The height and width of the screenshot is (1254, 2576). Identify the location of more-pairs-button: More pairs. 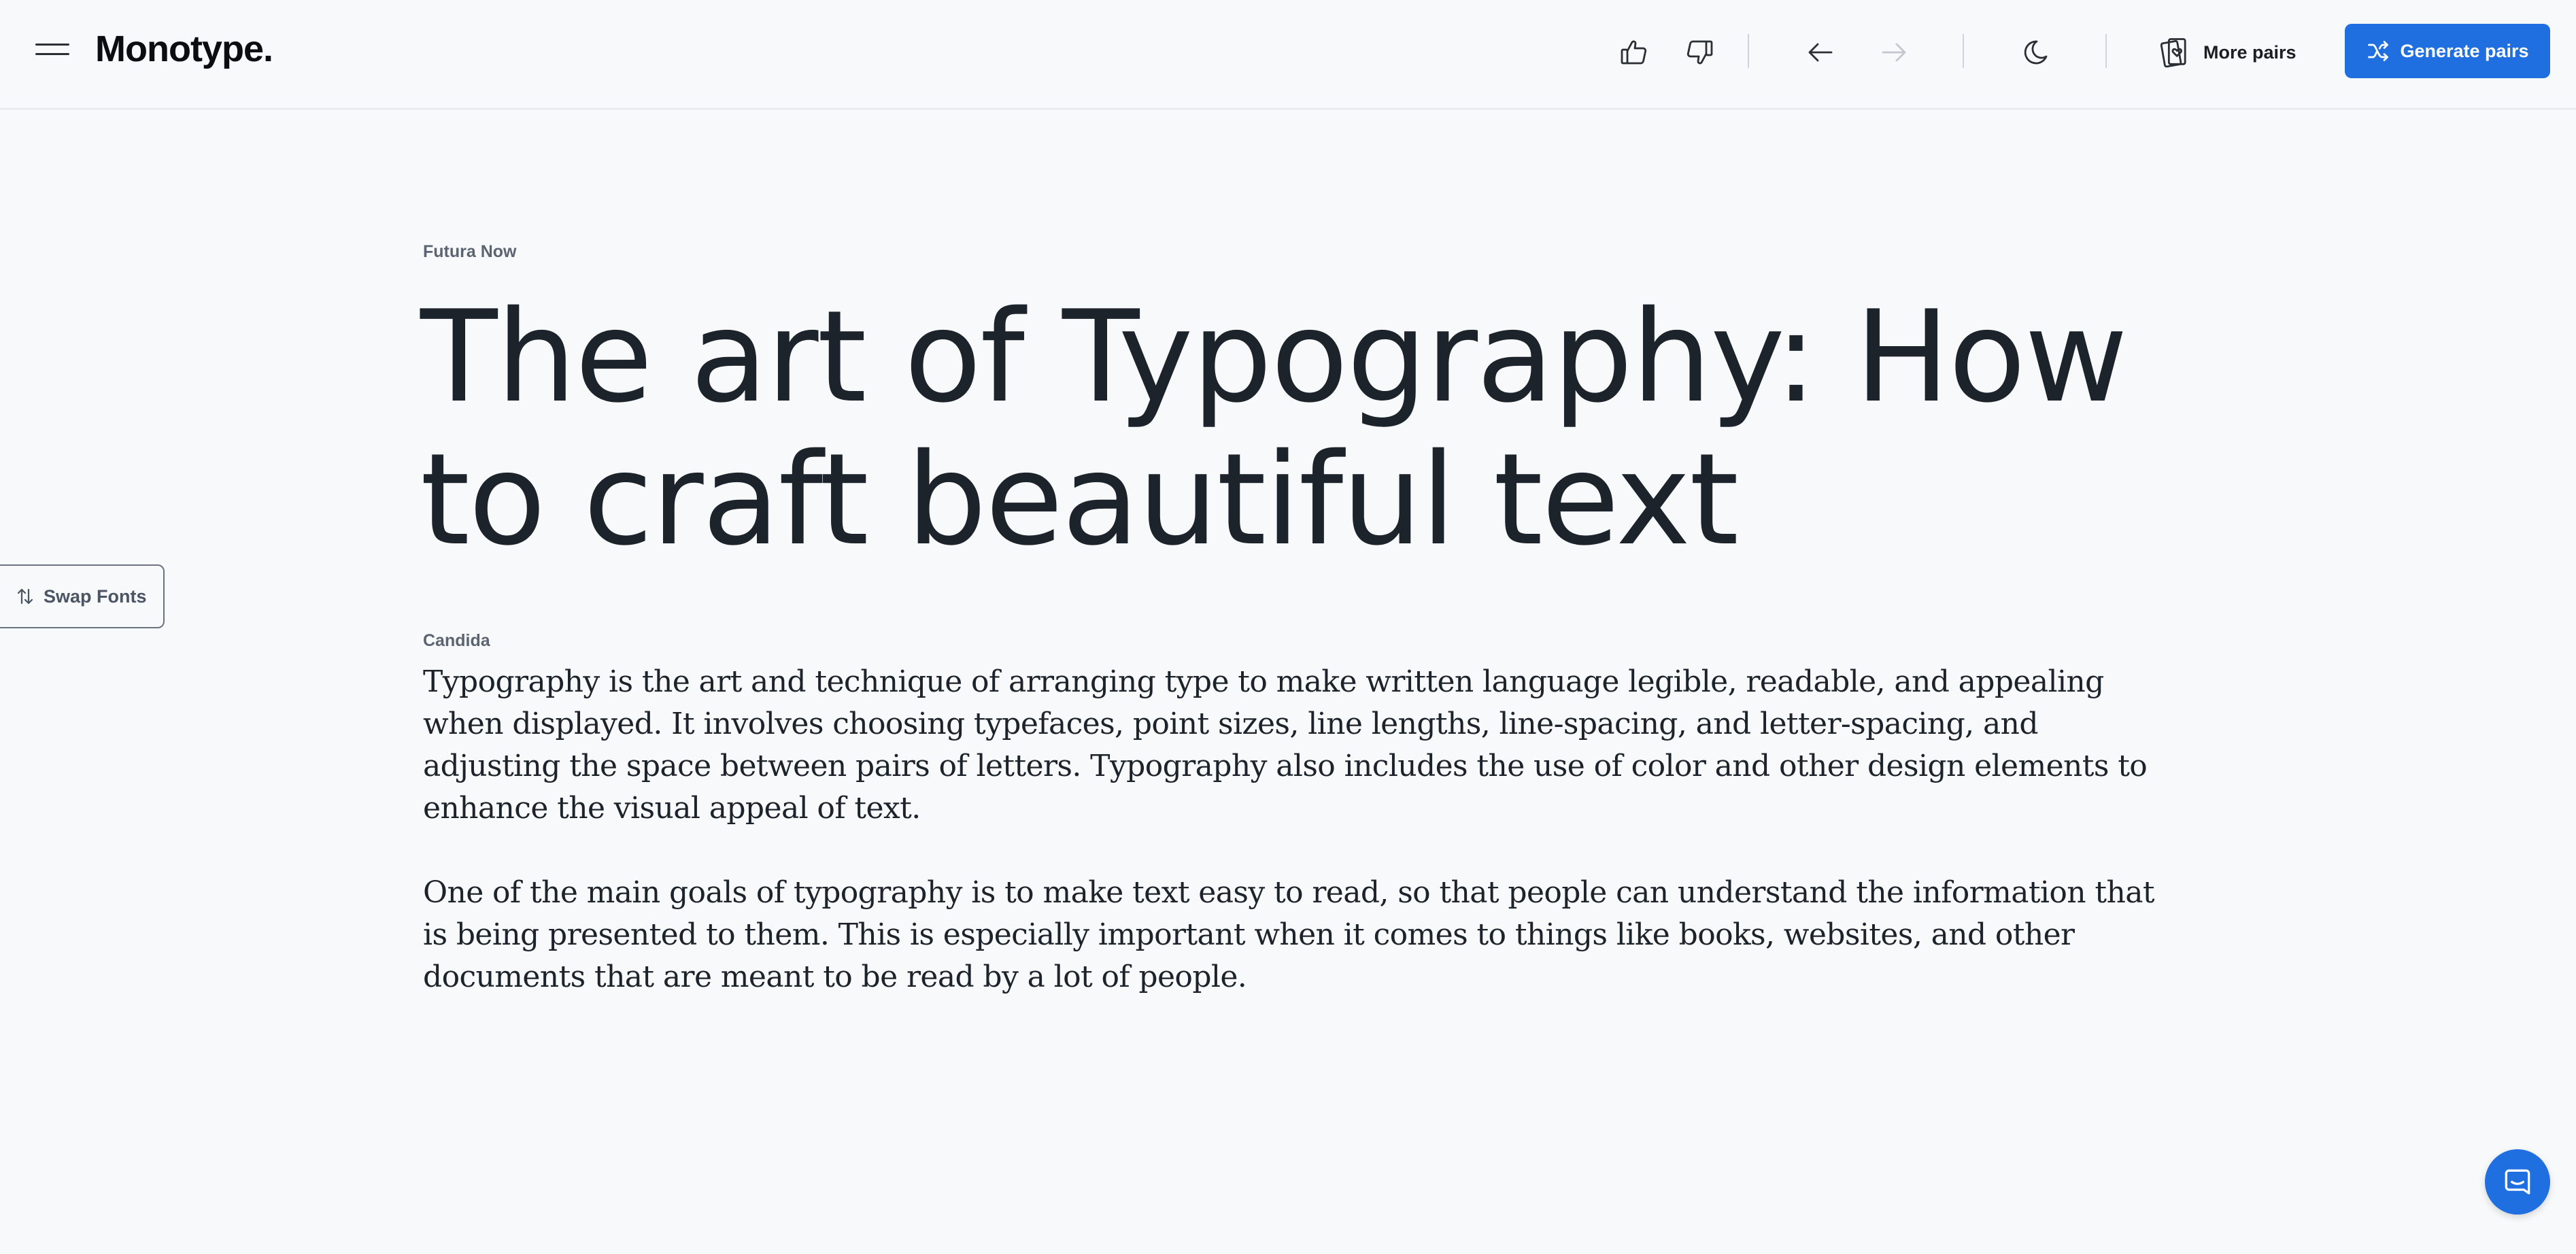
(2227, 53).